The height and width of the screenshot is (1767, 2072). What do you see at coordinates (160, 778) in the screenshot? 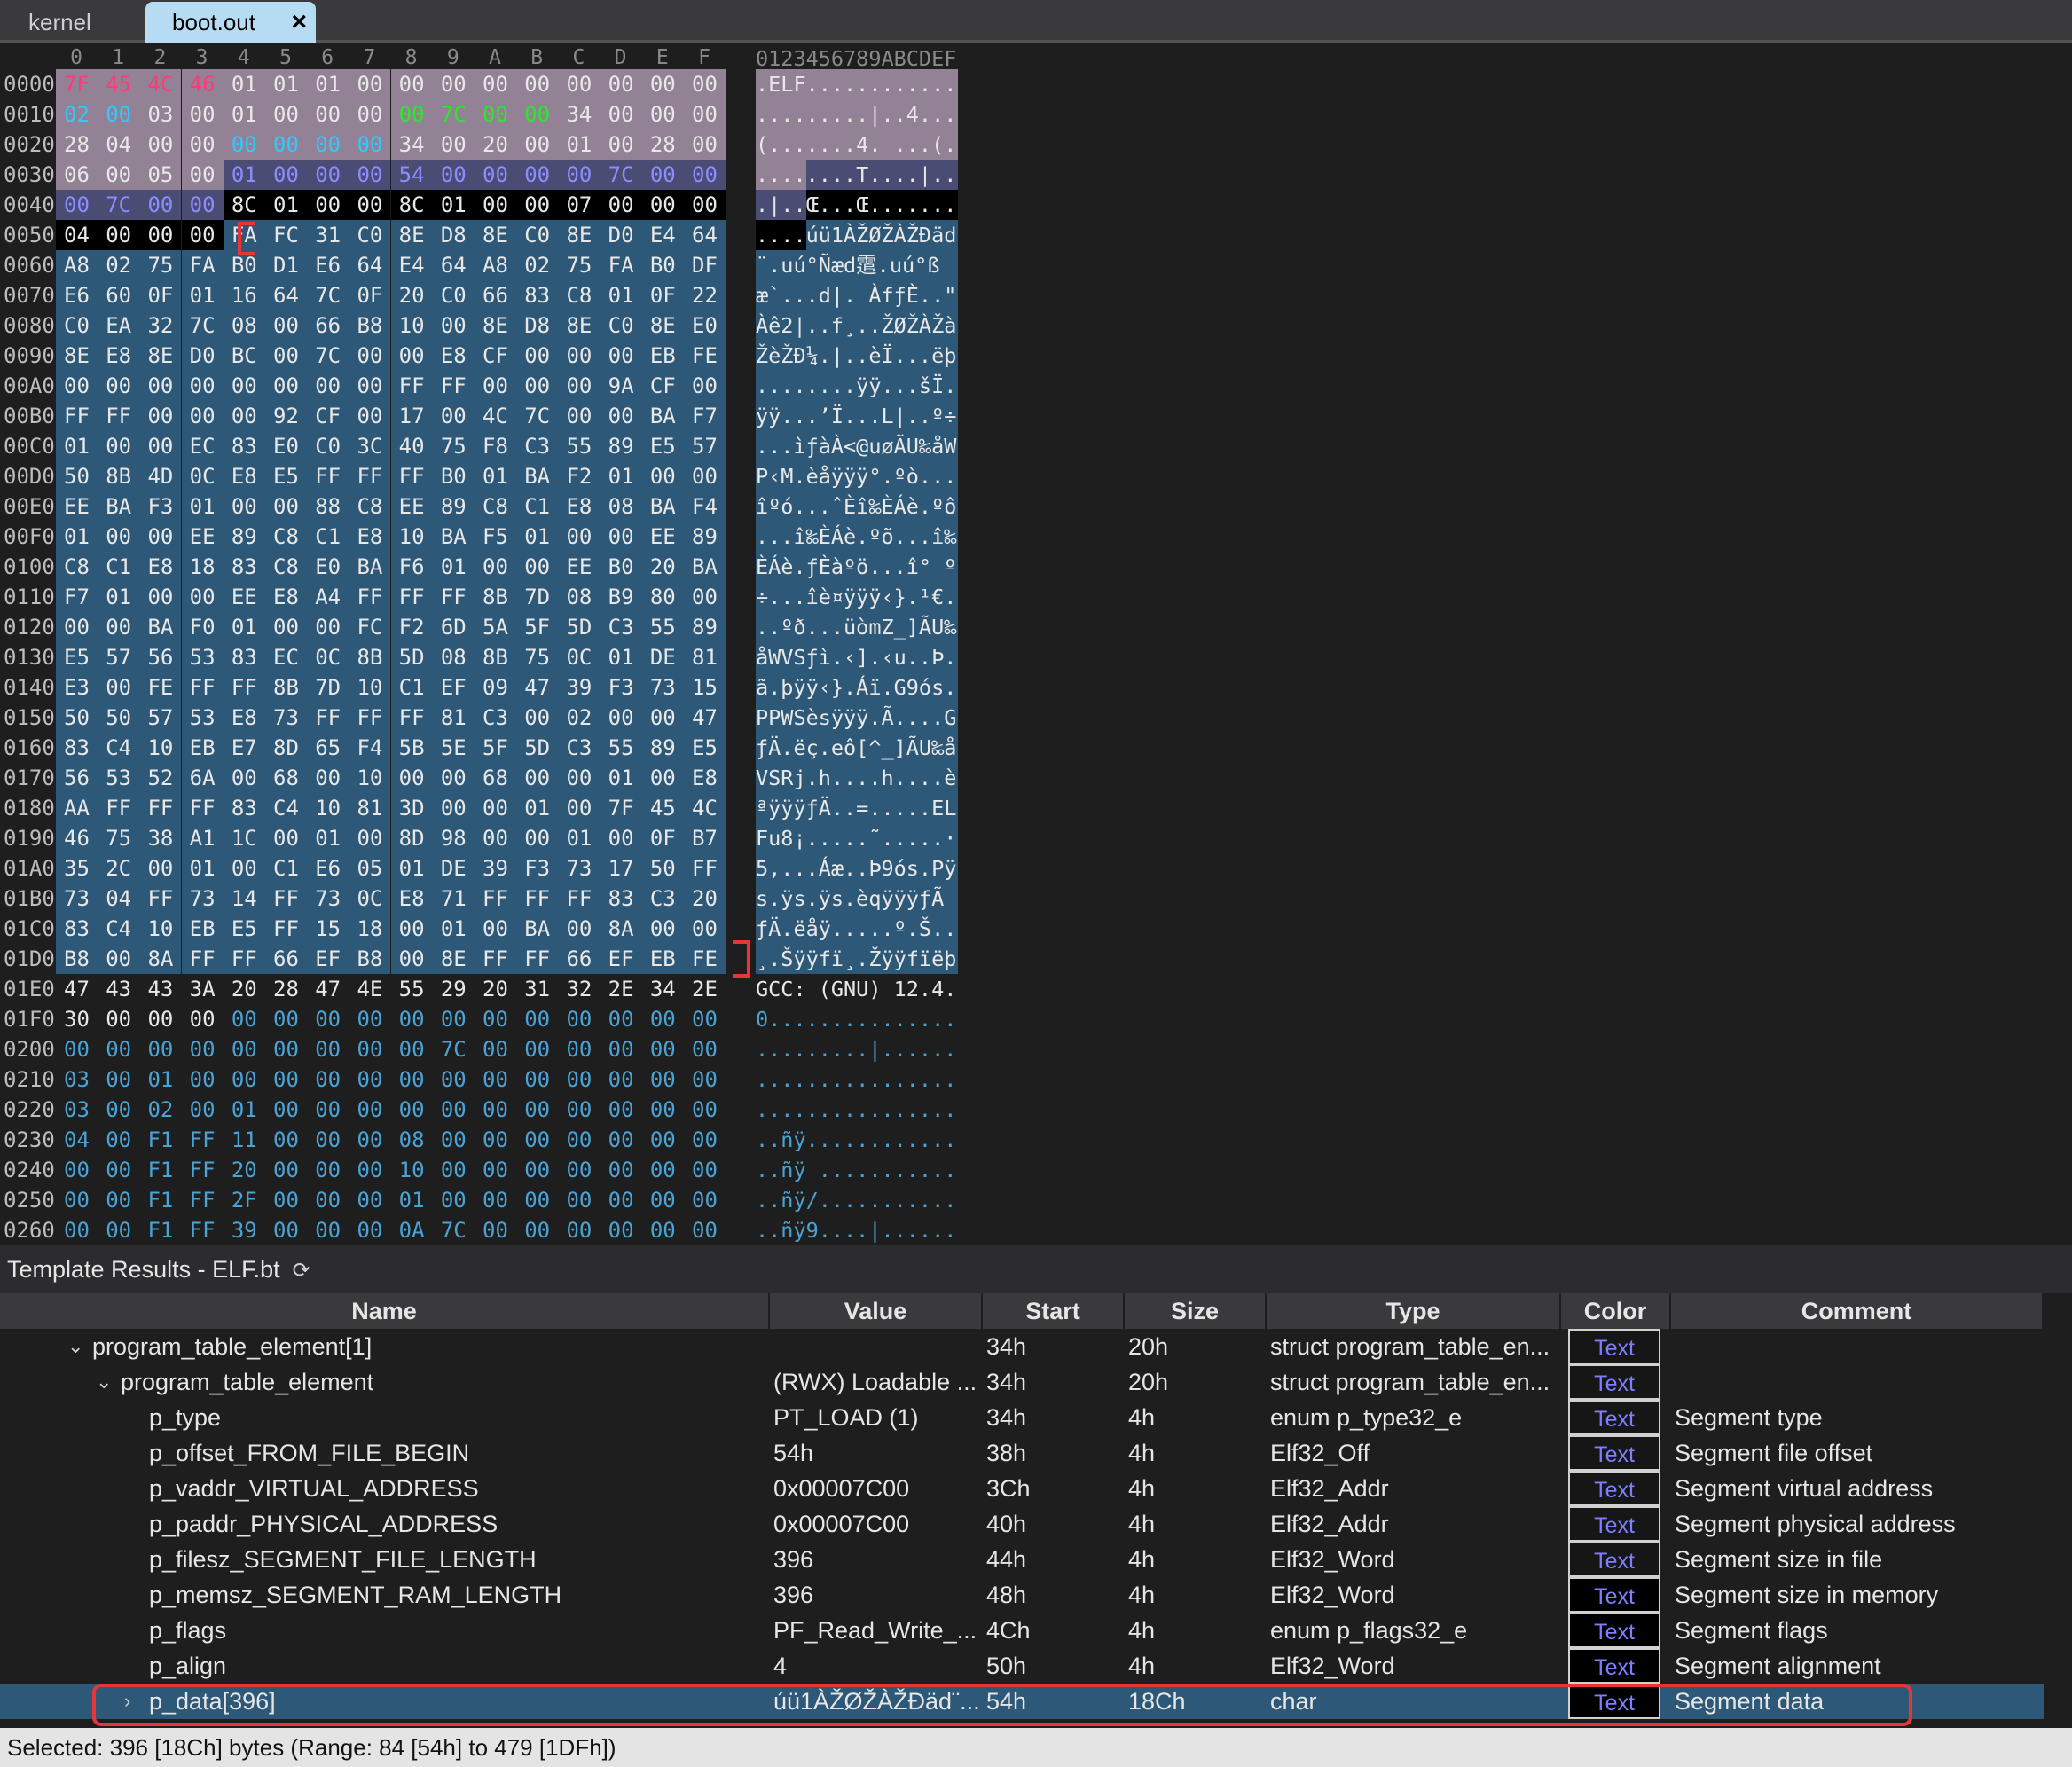
I see `hex-byte: 52` at bounding box center [160, 778].